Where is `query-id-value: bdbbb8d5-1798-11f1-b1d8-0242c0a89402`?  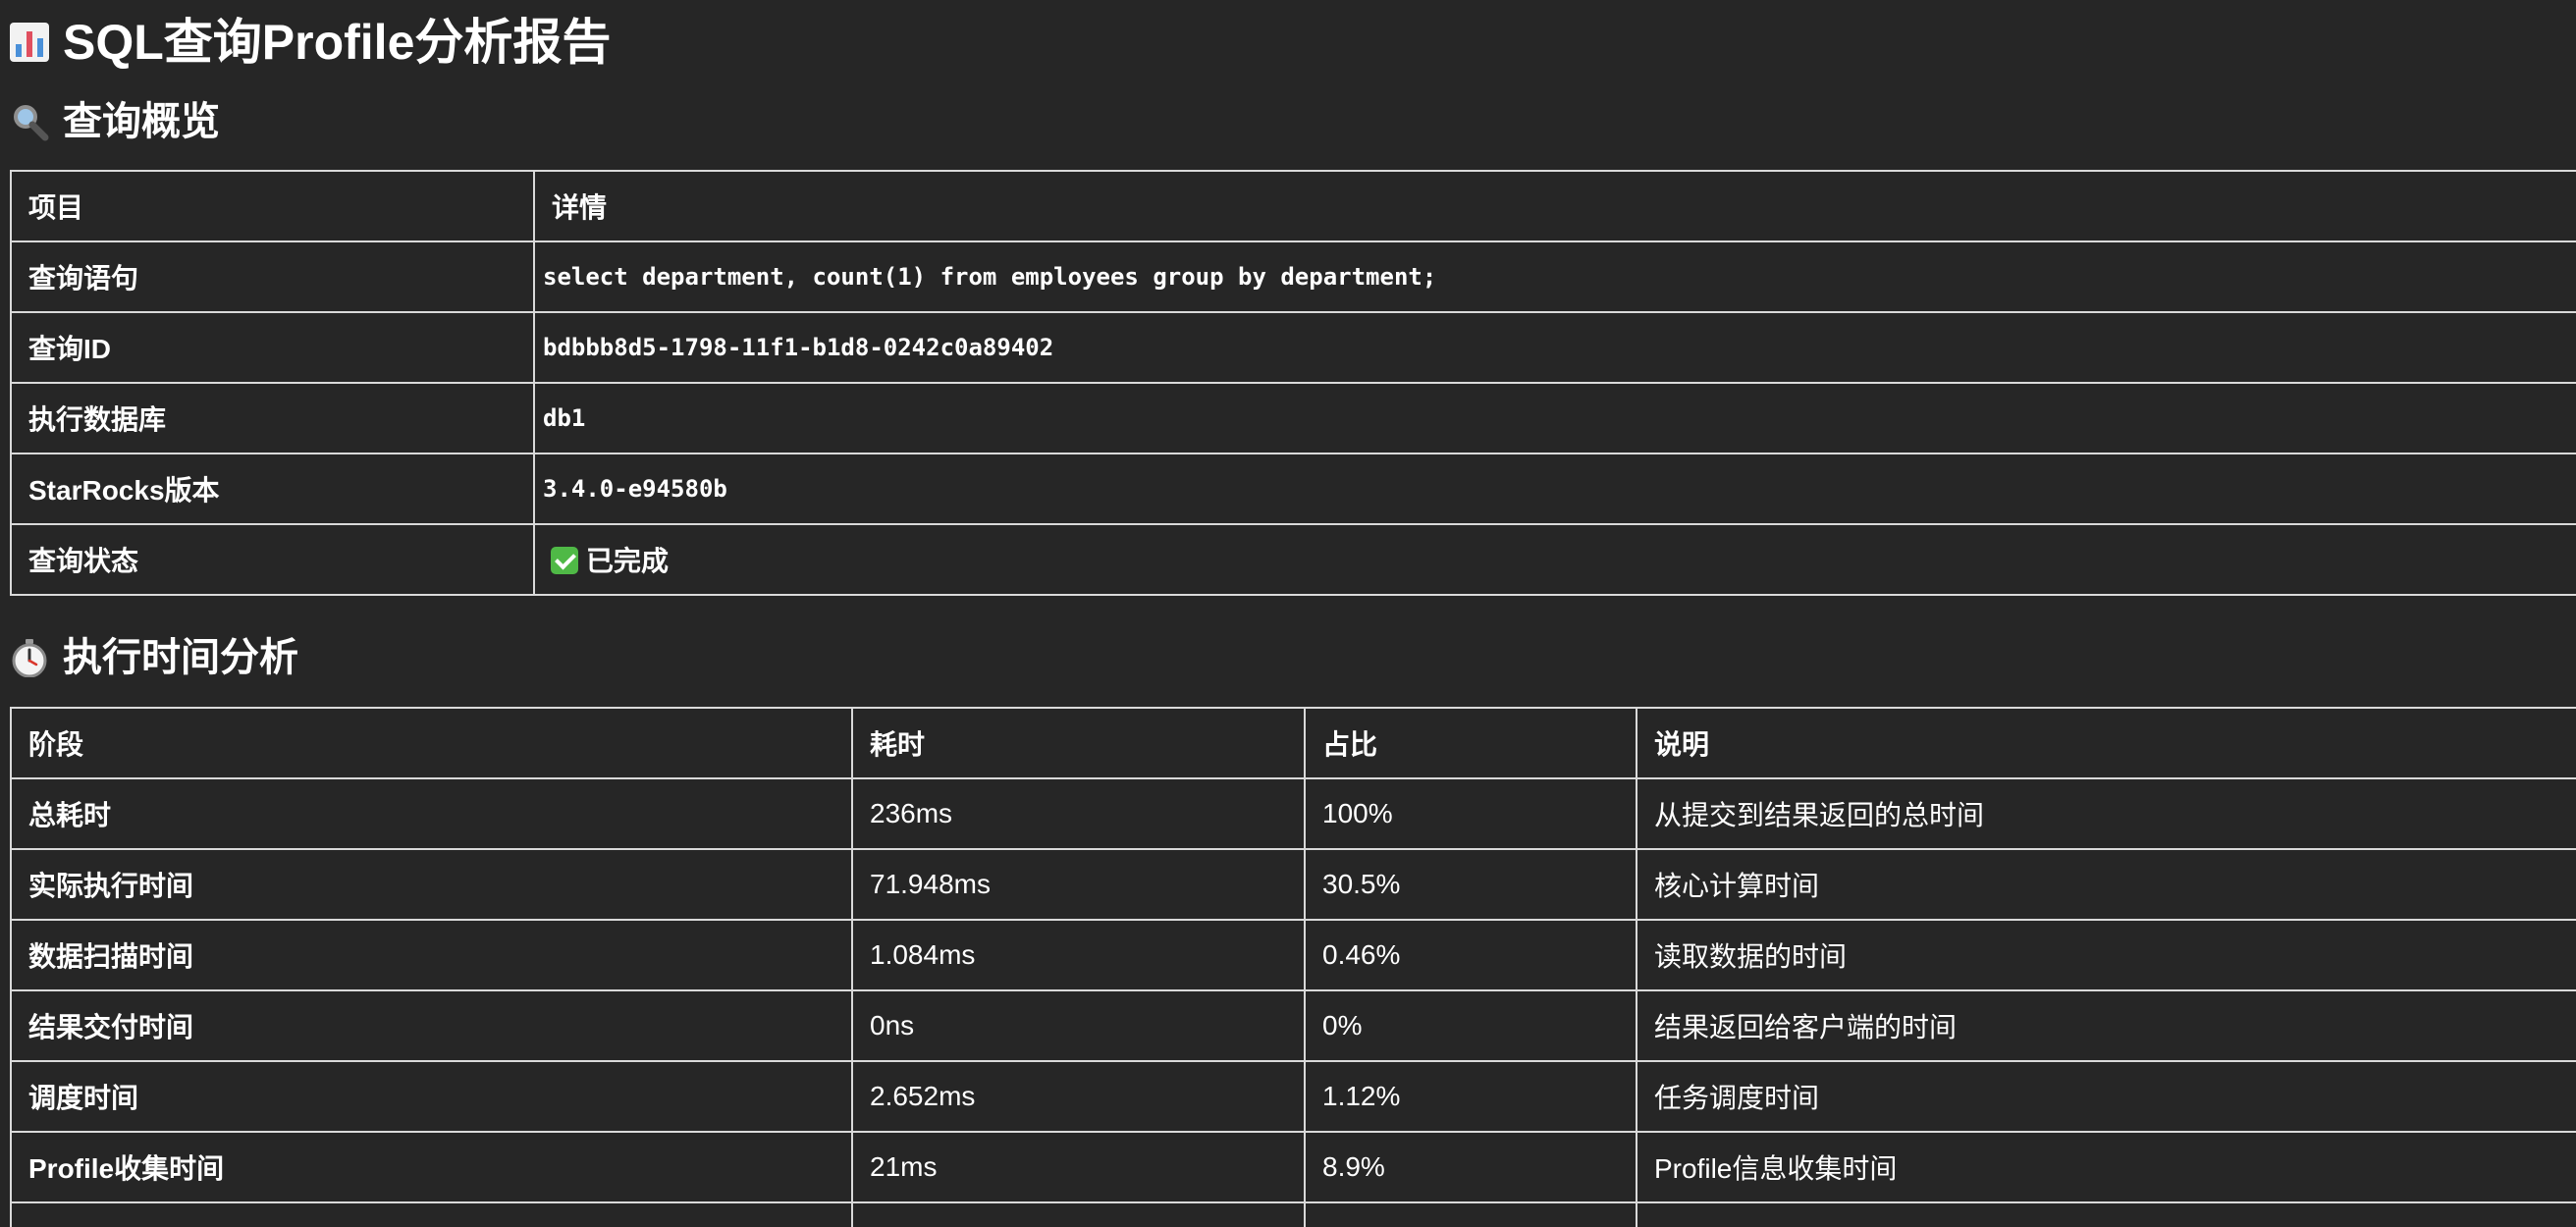
query-id-value: bdbbb8d5-1798-11f1-b1d8-0242c0a89402 is located at coordinates (1554, 347).